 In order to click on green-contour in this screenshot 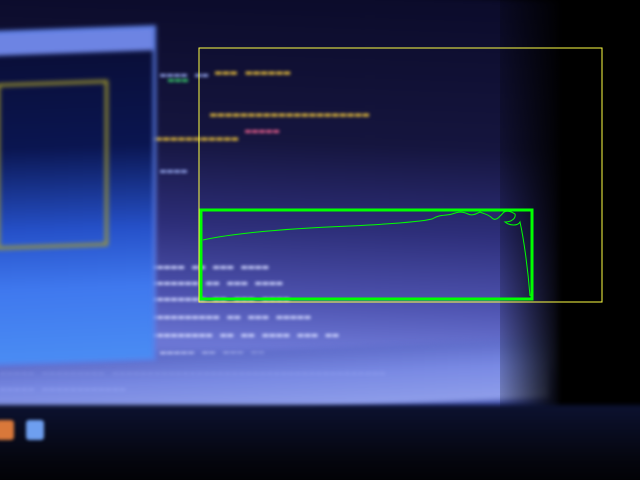, I will do `click(366, 253)`.